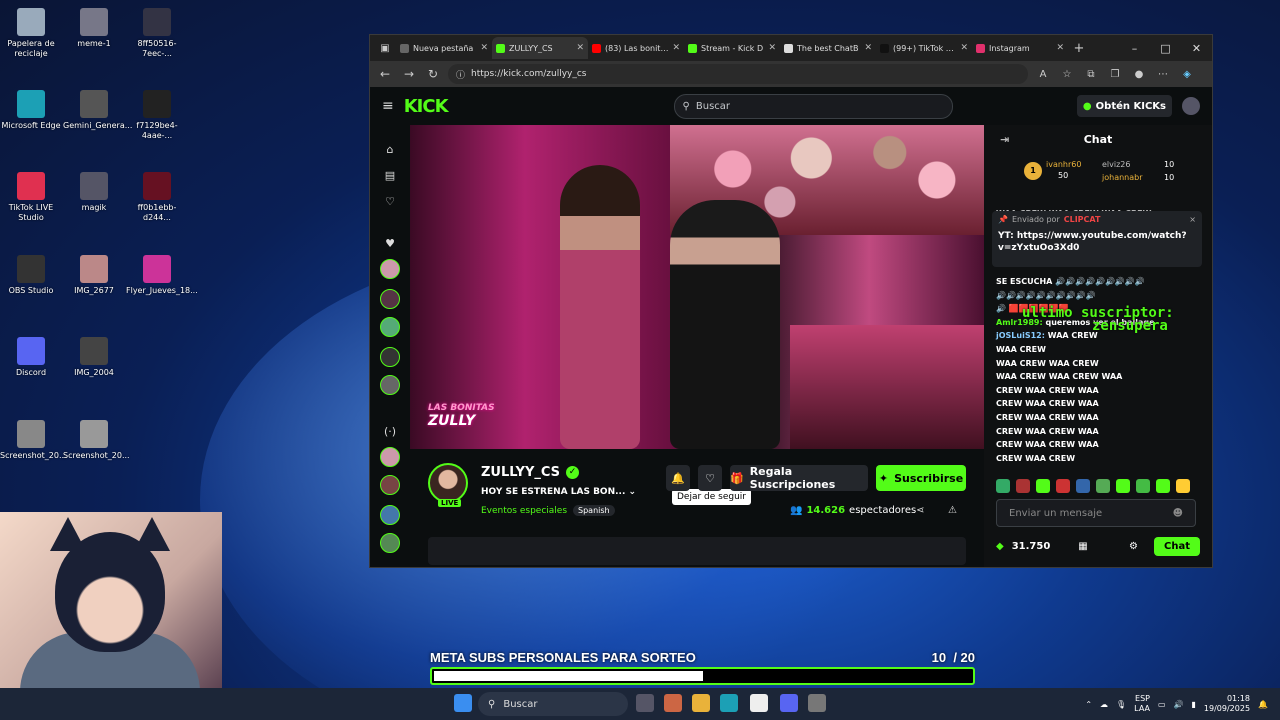 The width and height of the screenshot is (1280, 720). What do you see at coordinates (1178, 513) in the screenshot?
I see `emoji-icon: ☻` at bounding box center [1178, 513].